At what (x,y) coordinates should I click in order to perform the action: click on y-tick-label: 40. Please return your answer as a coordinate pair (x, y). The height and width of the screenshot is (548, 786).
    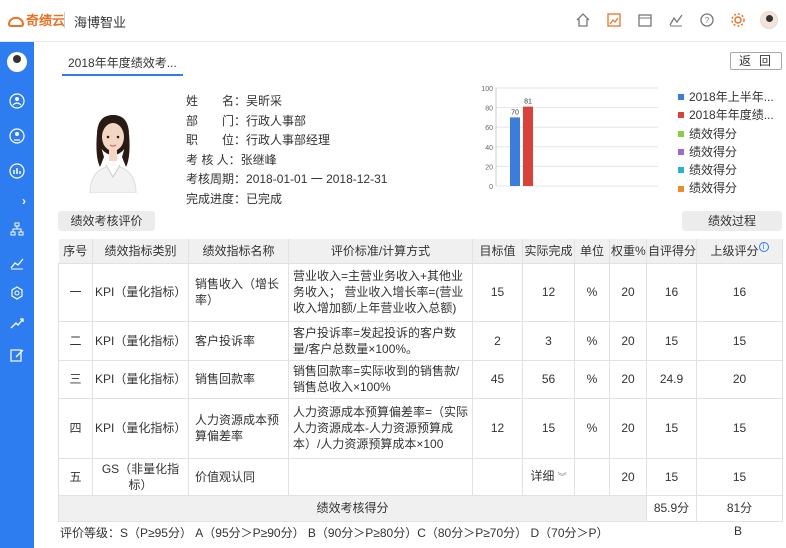
    Looking at the image, I should click on (489, 148).